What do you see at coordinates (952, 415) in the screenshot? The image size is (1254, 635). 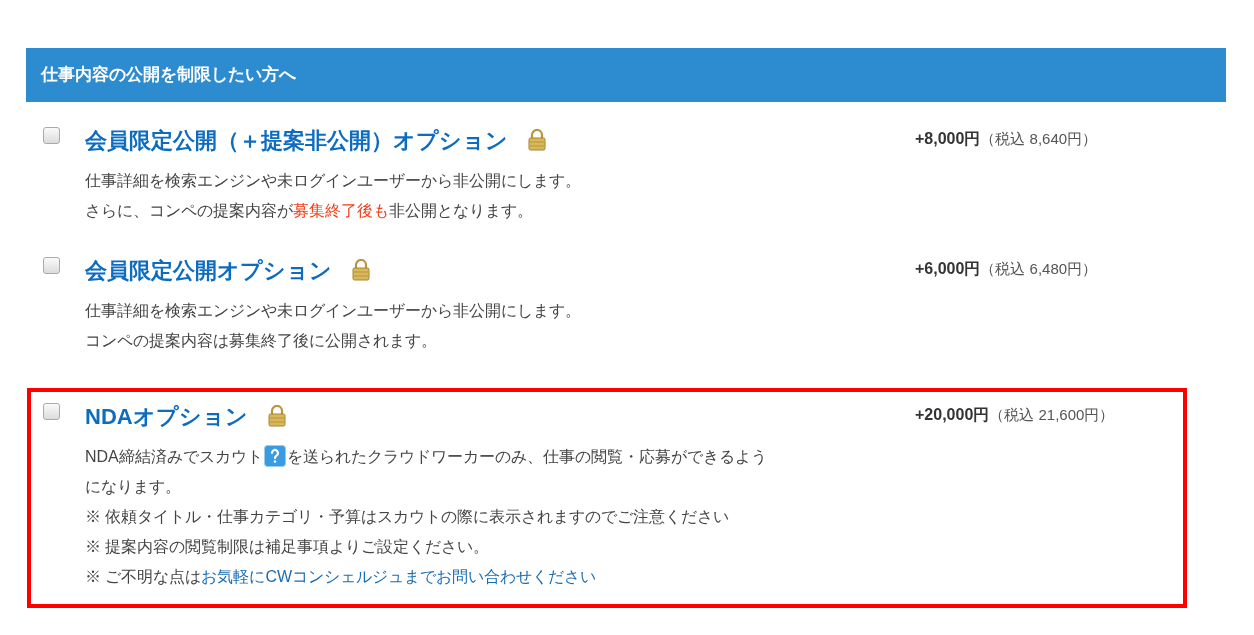 I see `price: +20,000円` at bounding box center [952, 415].